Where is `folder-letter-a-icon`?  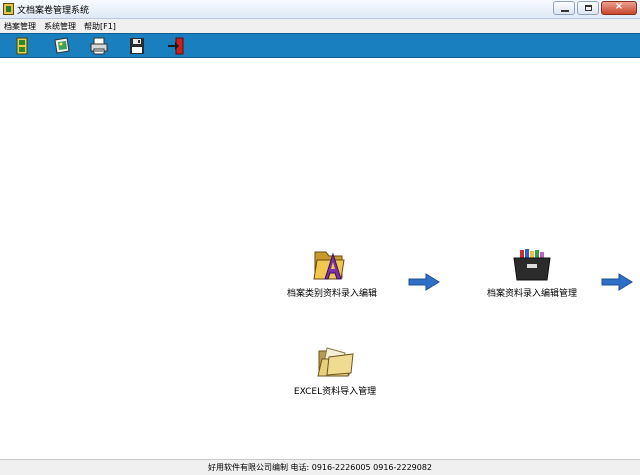
folder-letter-a-icon is located at coordinates (329, 265).